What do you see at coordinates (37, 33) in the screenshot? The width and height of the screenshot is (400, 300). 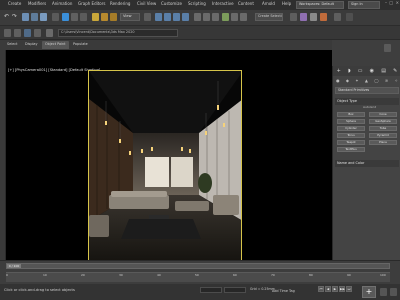 I see `ribbon-tool-4-icon` at bounding box center [37, 33].